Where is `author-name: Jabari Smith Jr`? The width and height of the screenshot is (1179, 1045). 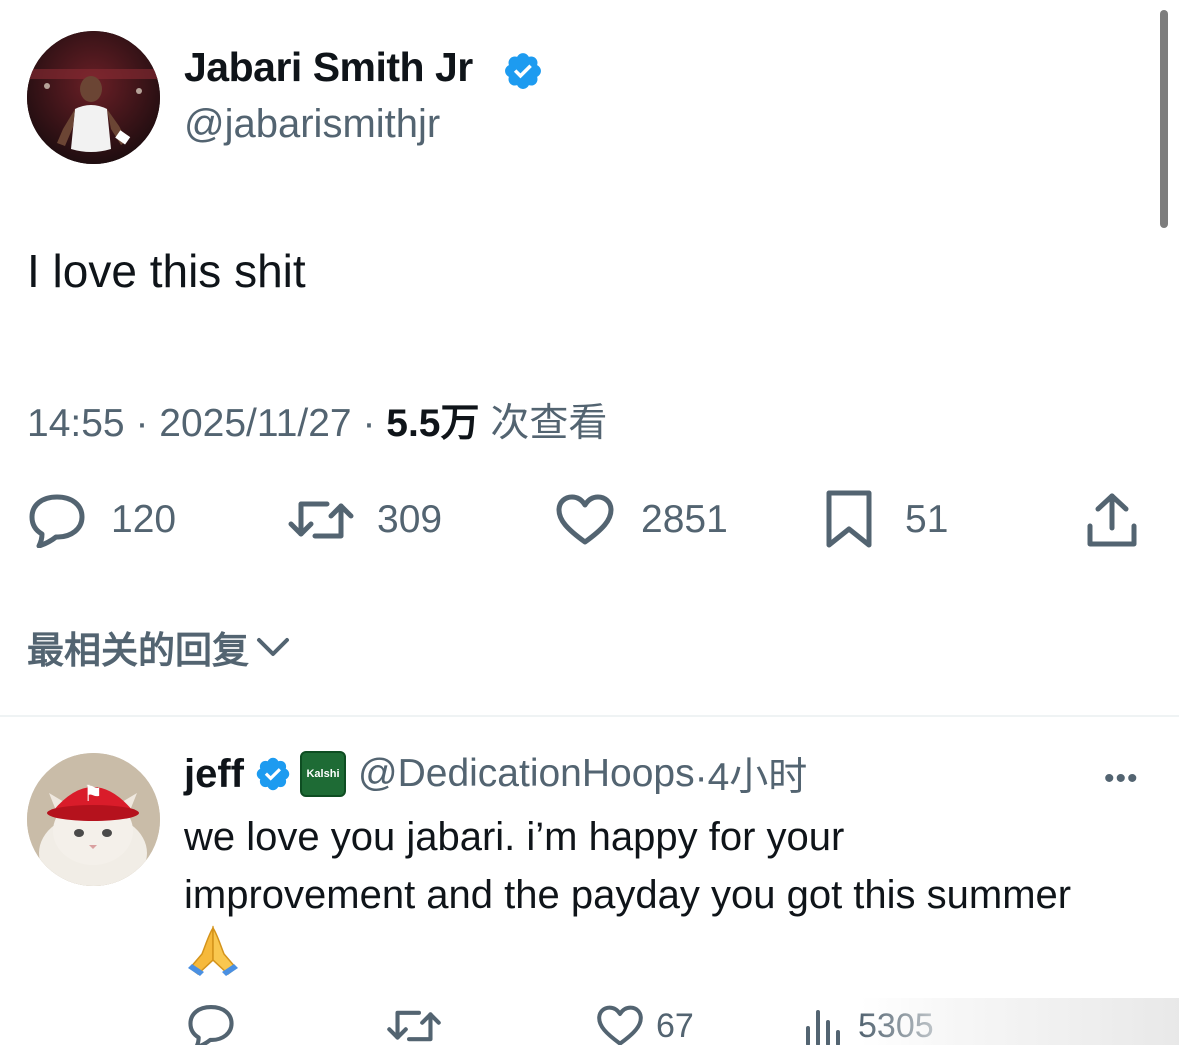
author-name: Jabari Smith Jr is located at coordinates (328, 67).